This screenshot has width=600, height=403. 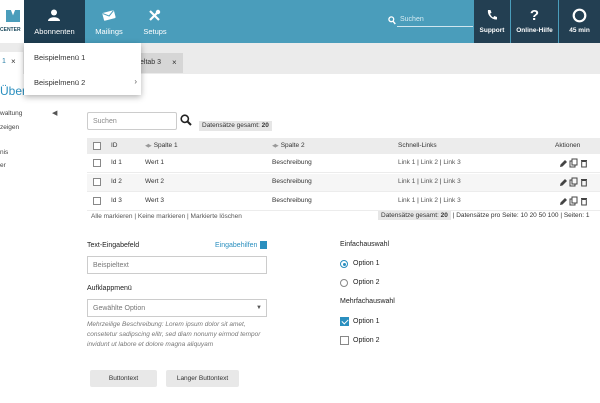 I want to click on per-page-option: 100, so click(x=553, y=215).